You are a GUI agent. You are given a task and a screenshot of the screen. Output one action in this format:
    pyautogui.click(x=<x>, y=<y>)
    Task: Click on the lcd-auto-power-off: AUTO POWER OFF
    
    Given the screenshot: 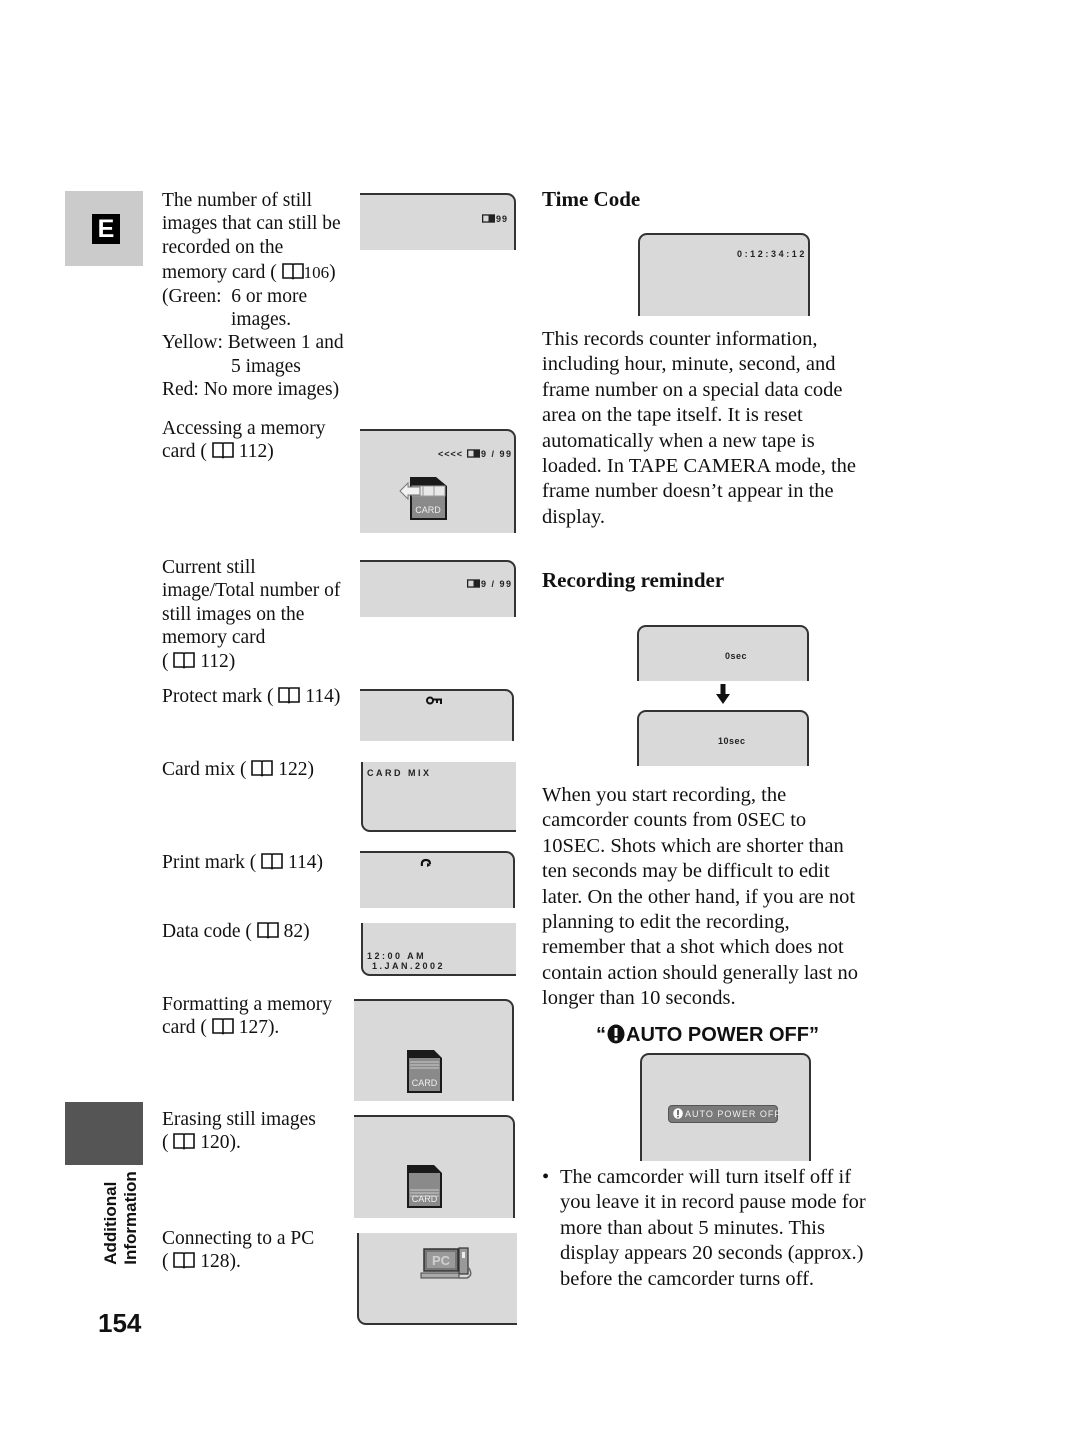 What is the action you would take?
    pyautogui.click(x=725, y=1107)
    